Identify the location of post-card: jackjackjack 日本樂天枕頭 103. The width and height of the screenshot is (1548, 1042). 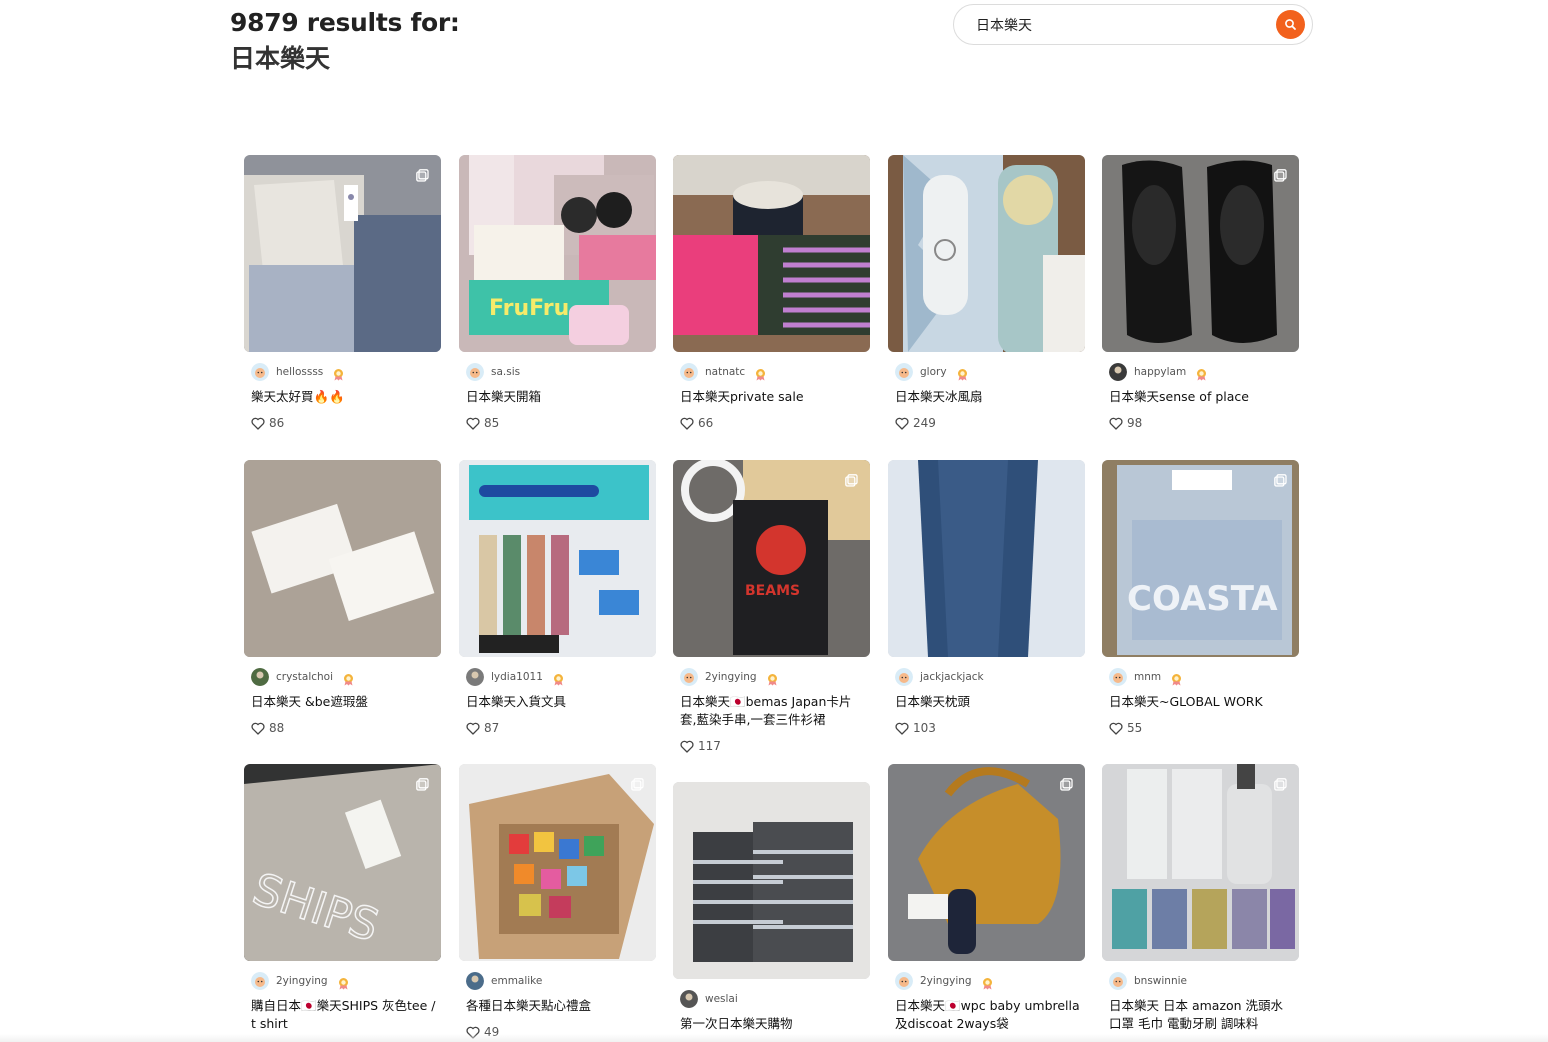
(986, 597).